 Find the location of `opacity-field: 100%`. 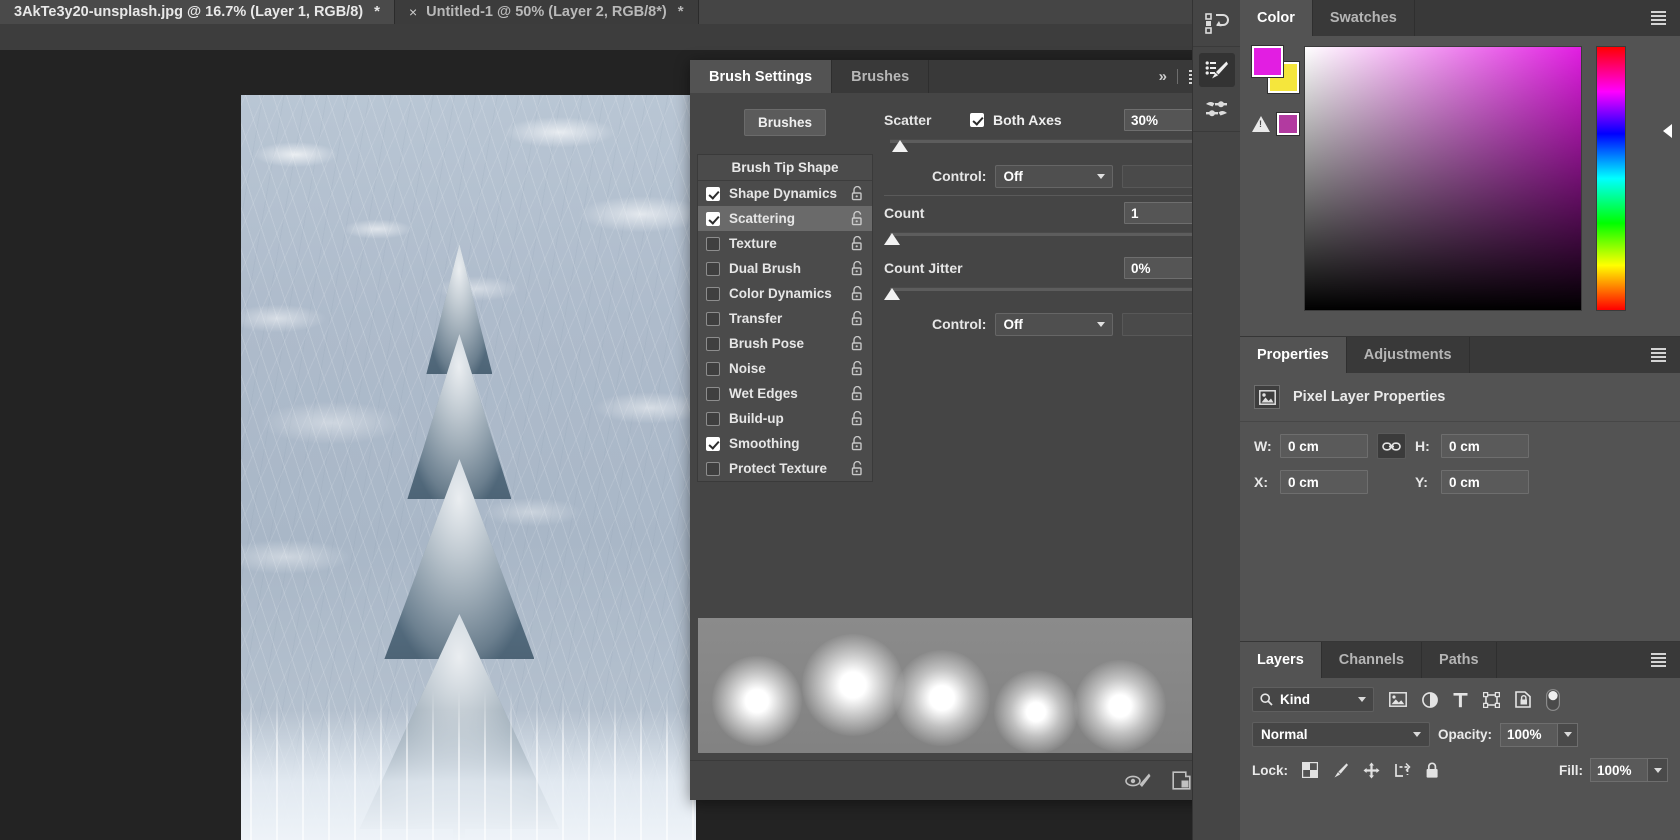

opacity-field: 100% is located at coordinates (1529, 734).